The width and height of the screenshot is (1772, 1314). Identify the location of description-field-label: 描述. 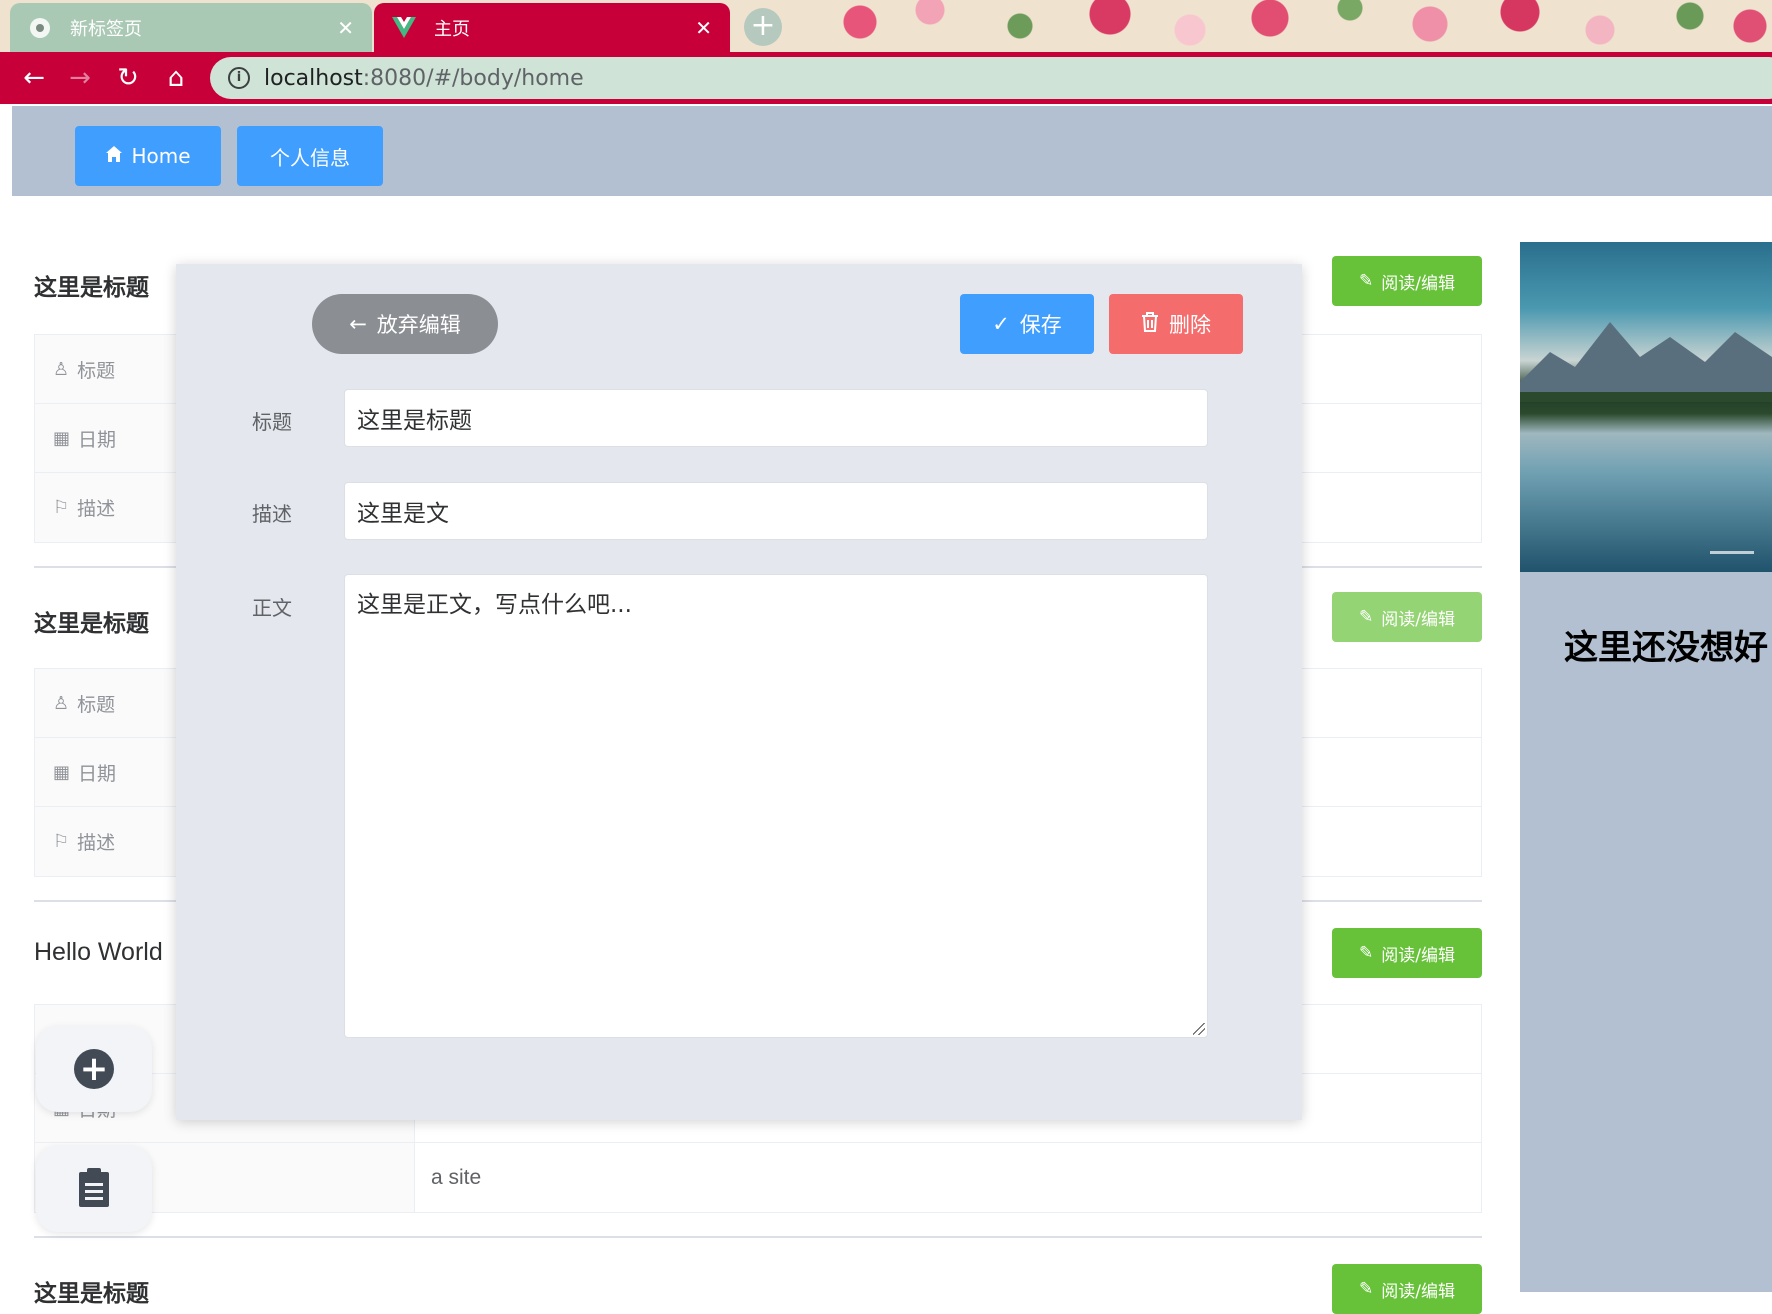
(272, 514).